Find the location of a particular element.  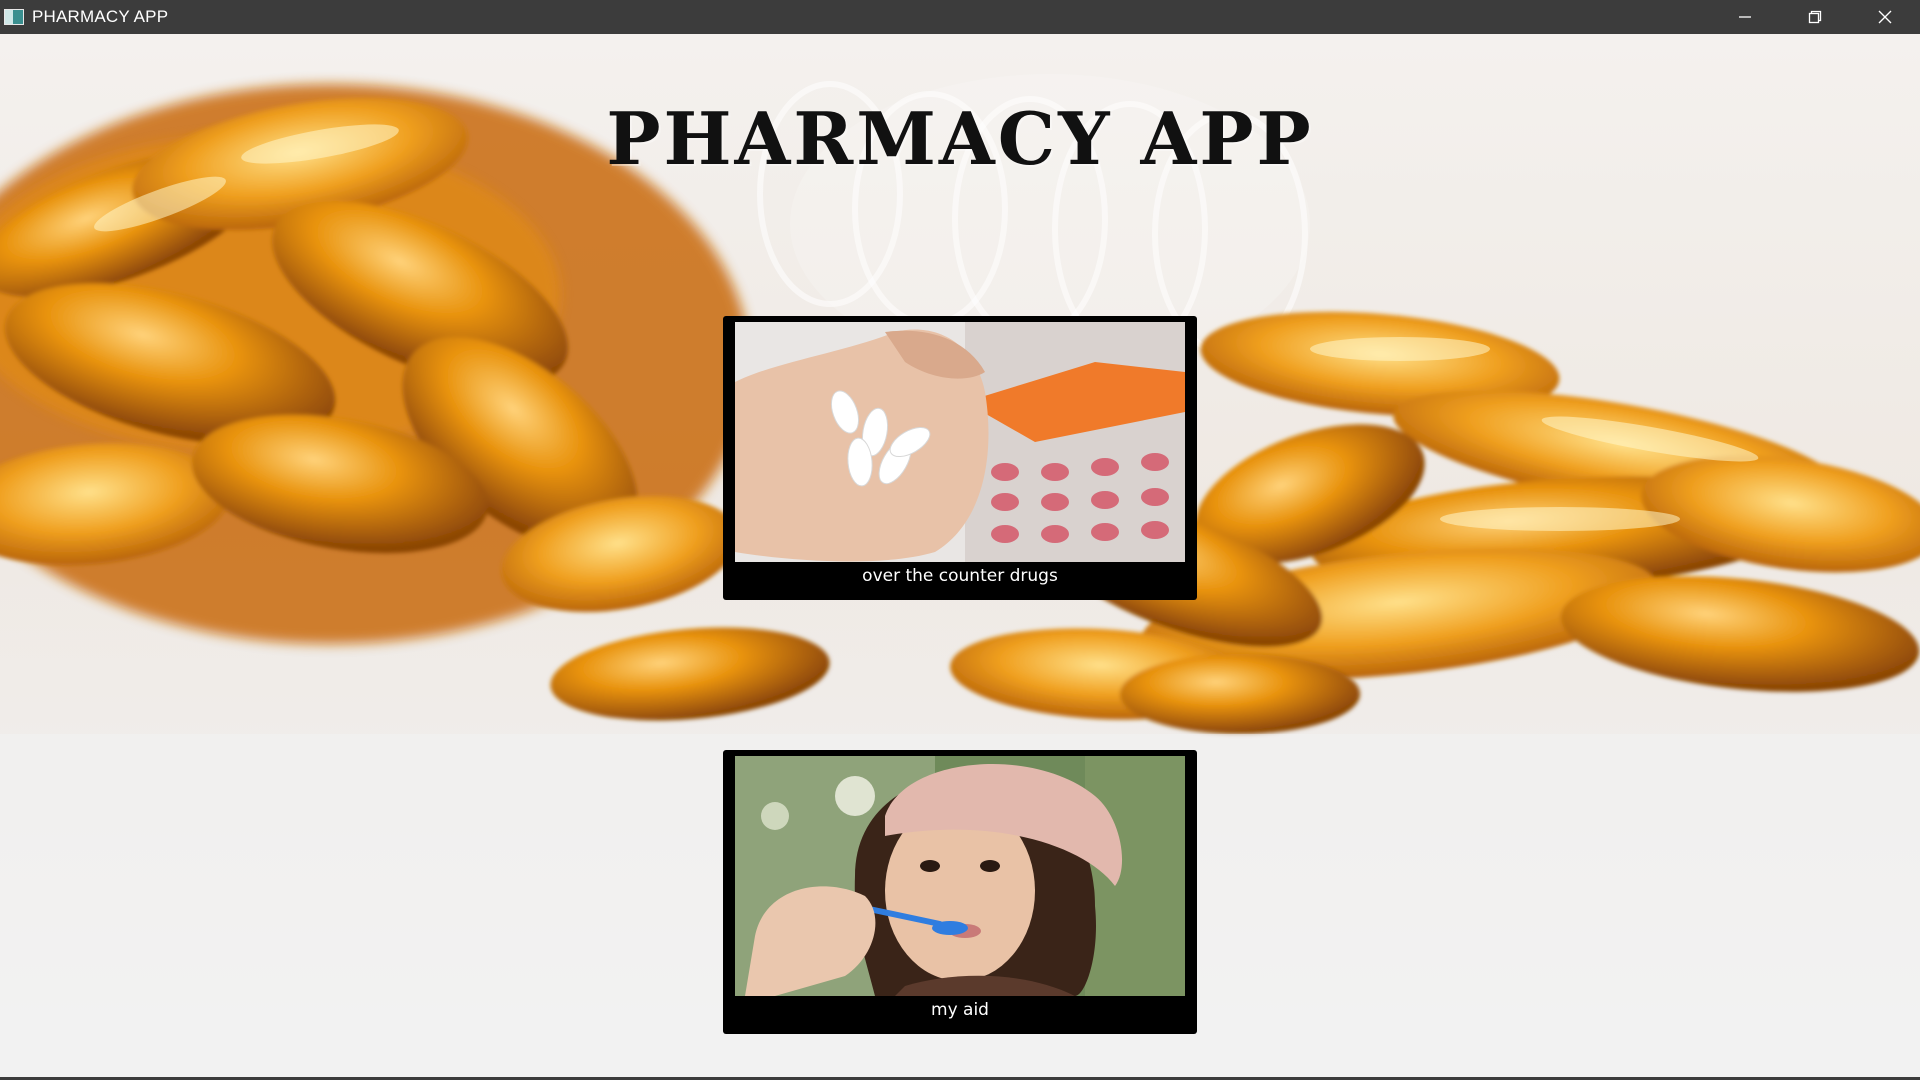

window-controls is located at coordinates (1815, 17).